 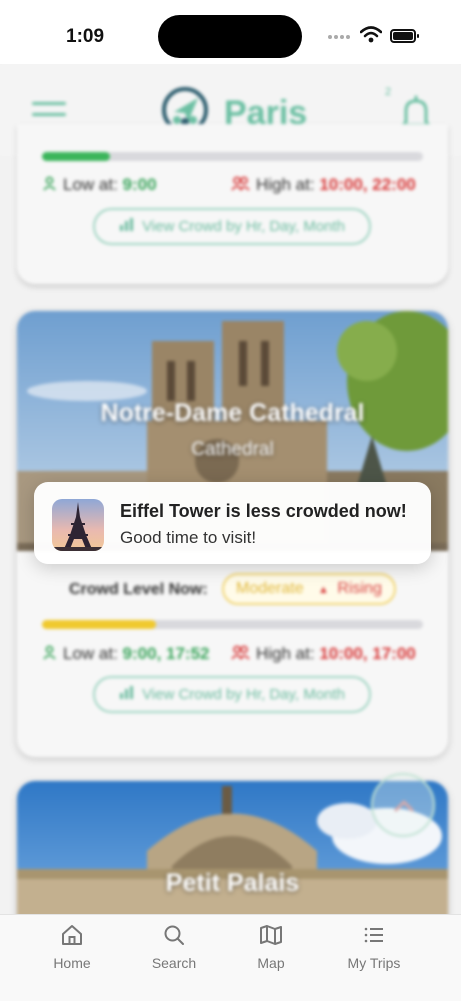 I want to click on low-times: 9:00, so click(x=139, y=184).